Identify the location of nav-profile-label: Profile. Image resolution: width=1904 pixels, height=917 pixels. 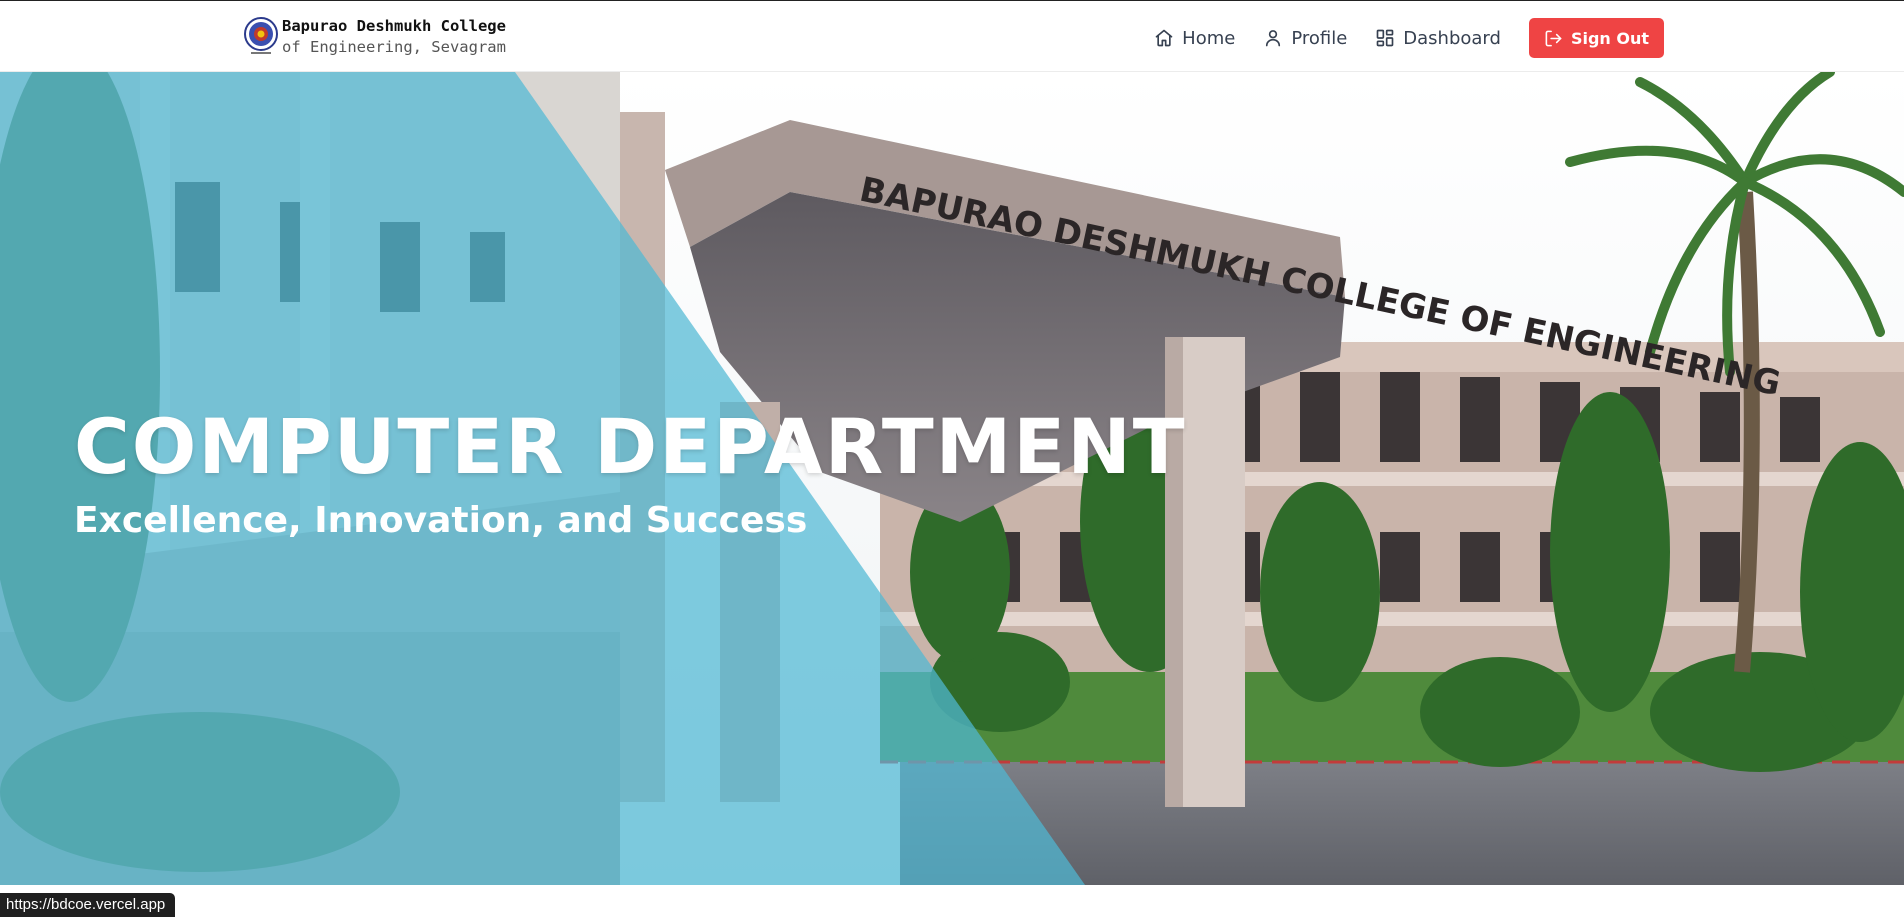
(1319, 38).